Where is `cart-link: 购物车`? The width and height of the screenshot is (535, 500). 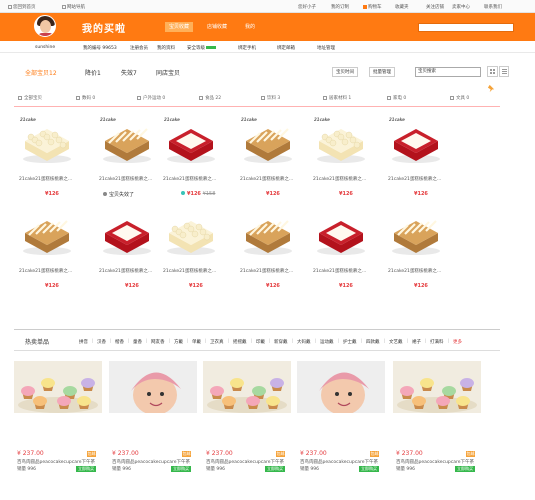
cart-link: 购物车 is located at coordinates (372, 7).